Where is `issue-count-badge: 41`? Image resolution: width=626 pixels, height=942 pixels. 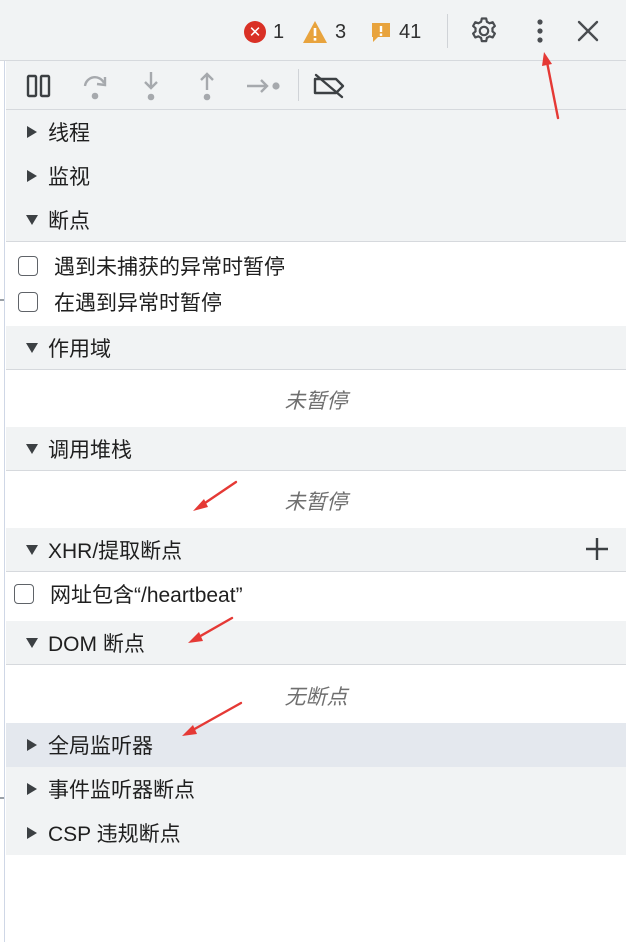 issue-count-badge: 41 is located at coordinates (395, 32).